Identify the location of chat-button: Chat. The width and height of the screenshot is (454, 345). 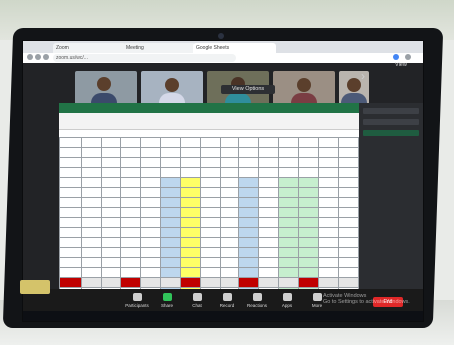
(197, 300).